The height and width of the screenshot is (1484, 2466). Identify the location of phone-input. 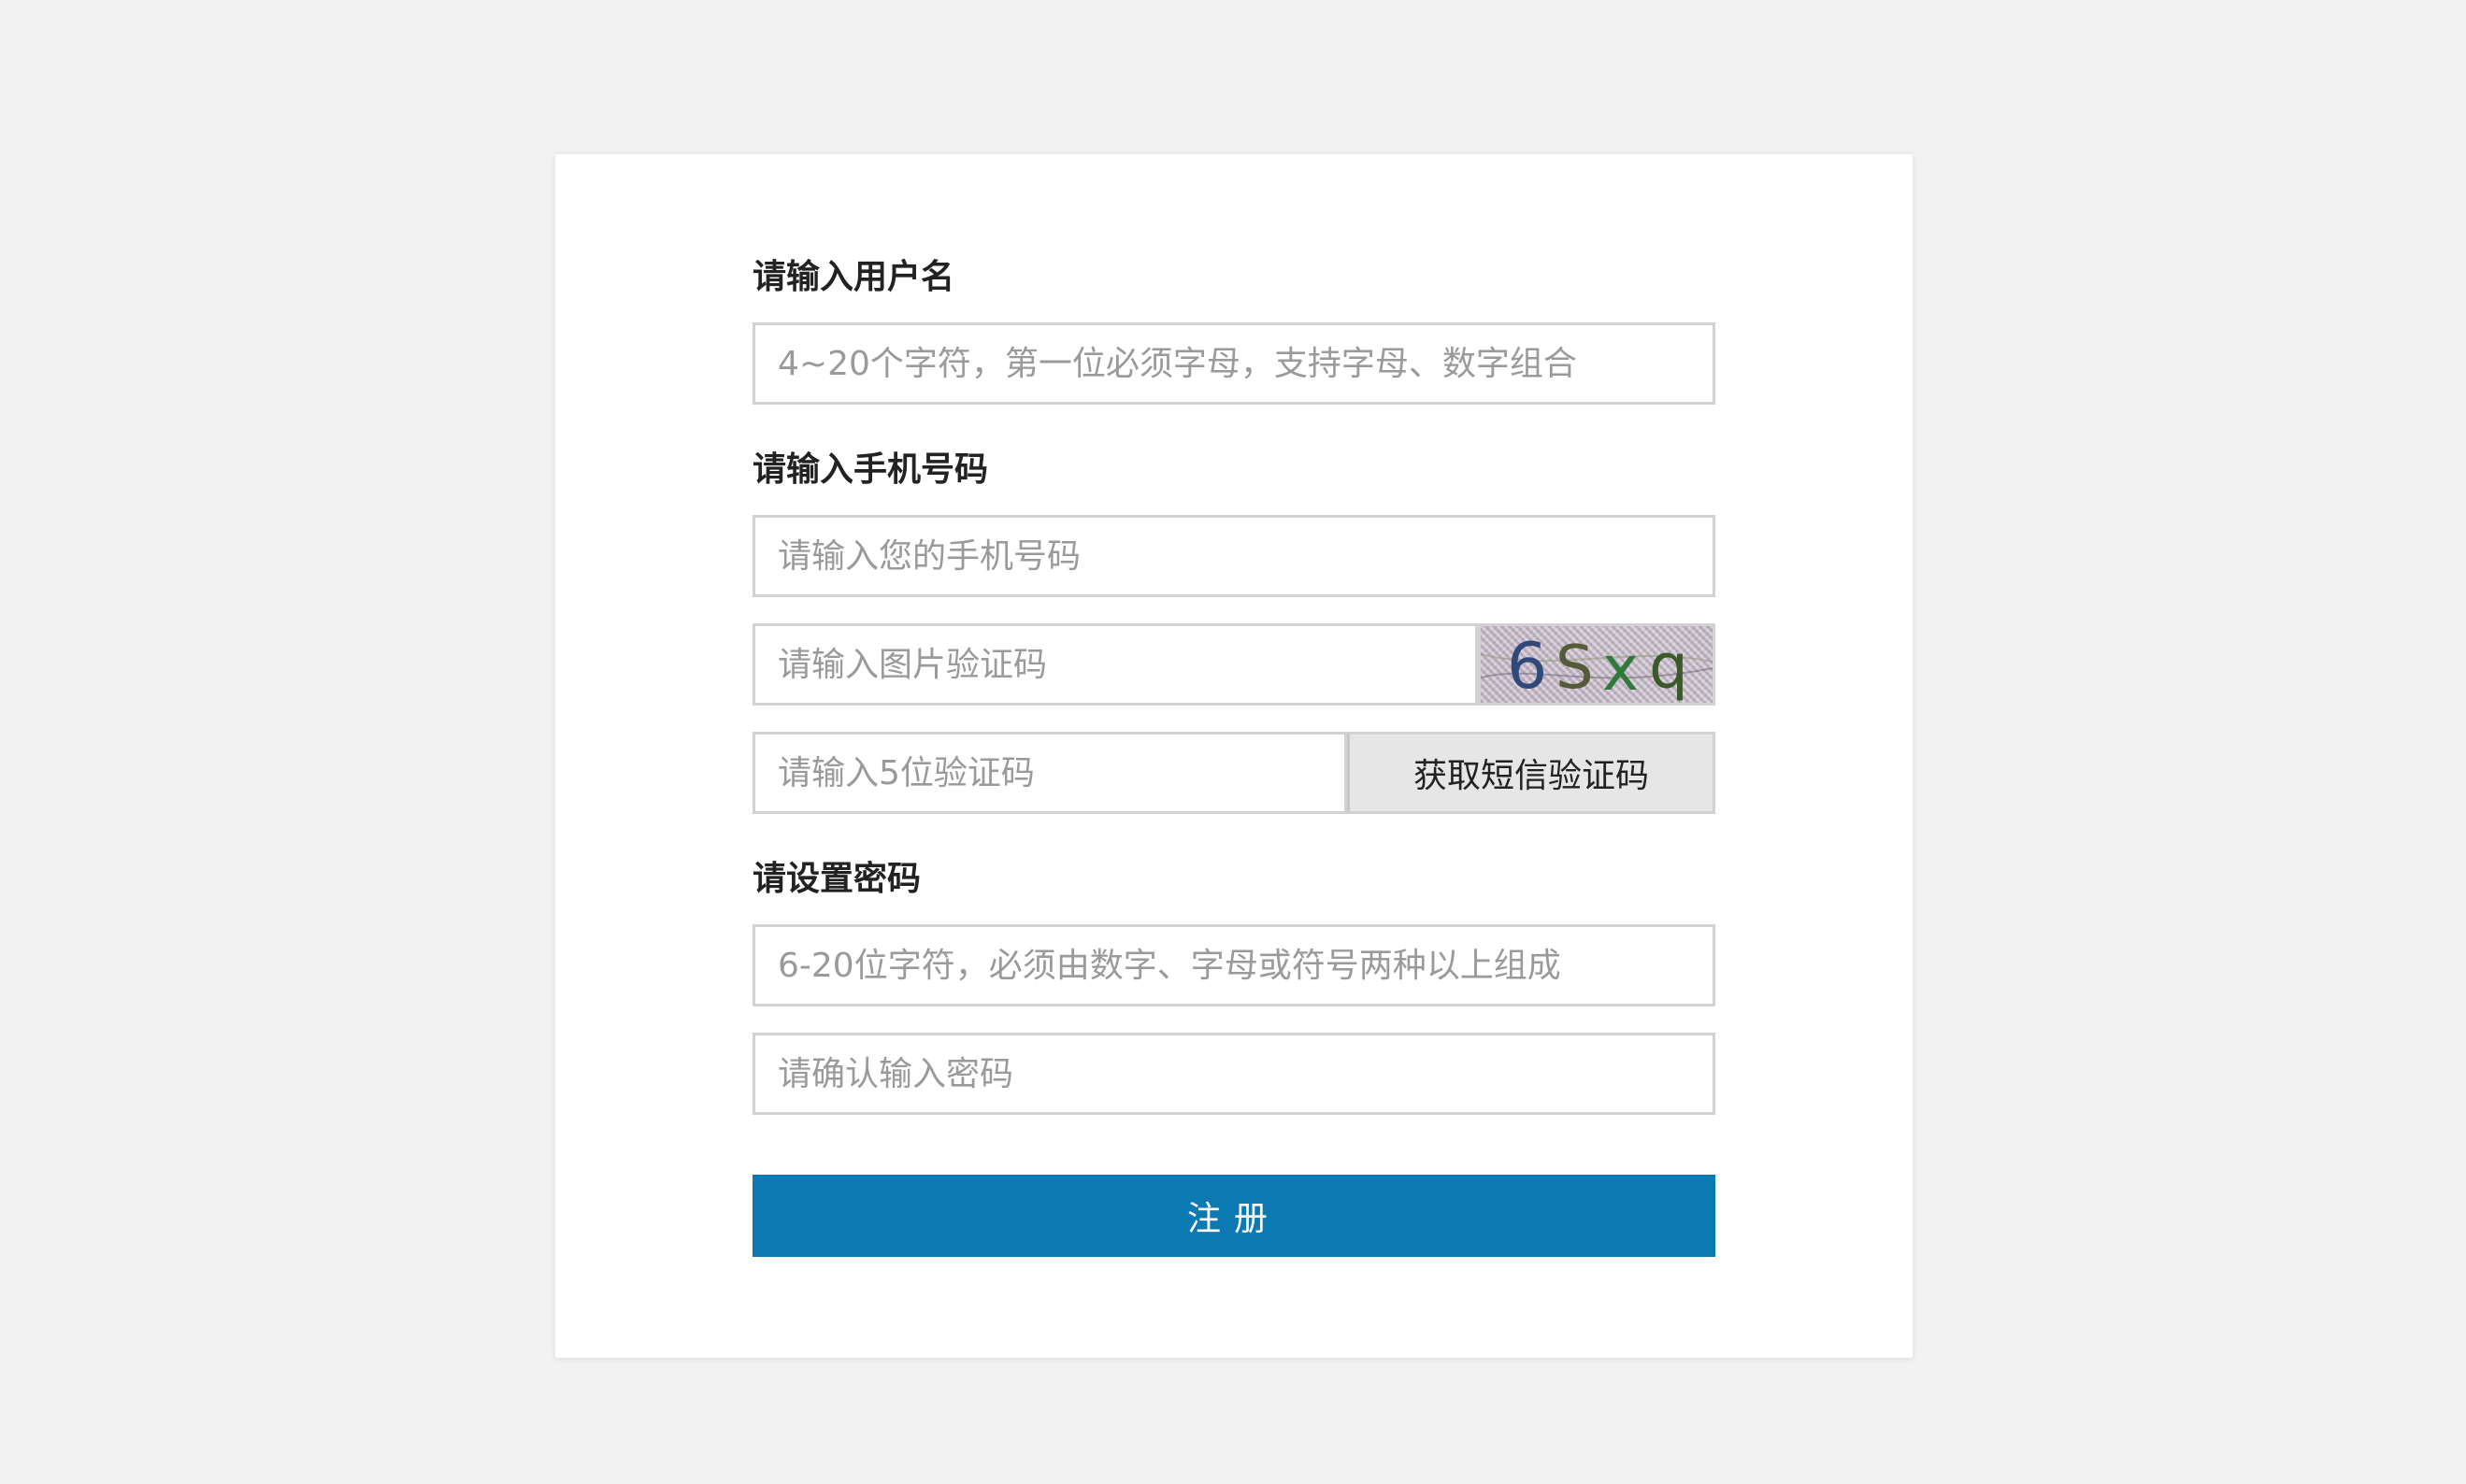
(1234, 556).